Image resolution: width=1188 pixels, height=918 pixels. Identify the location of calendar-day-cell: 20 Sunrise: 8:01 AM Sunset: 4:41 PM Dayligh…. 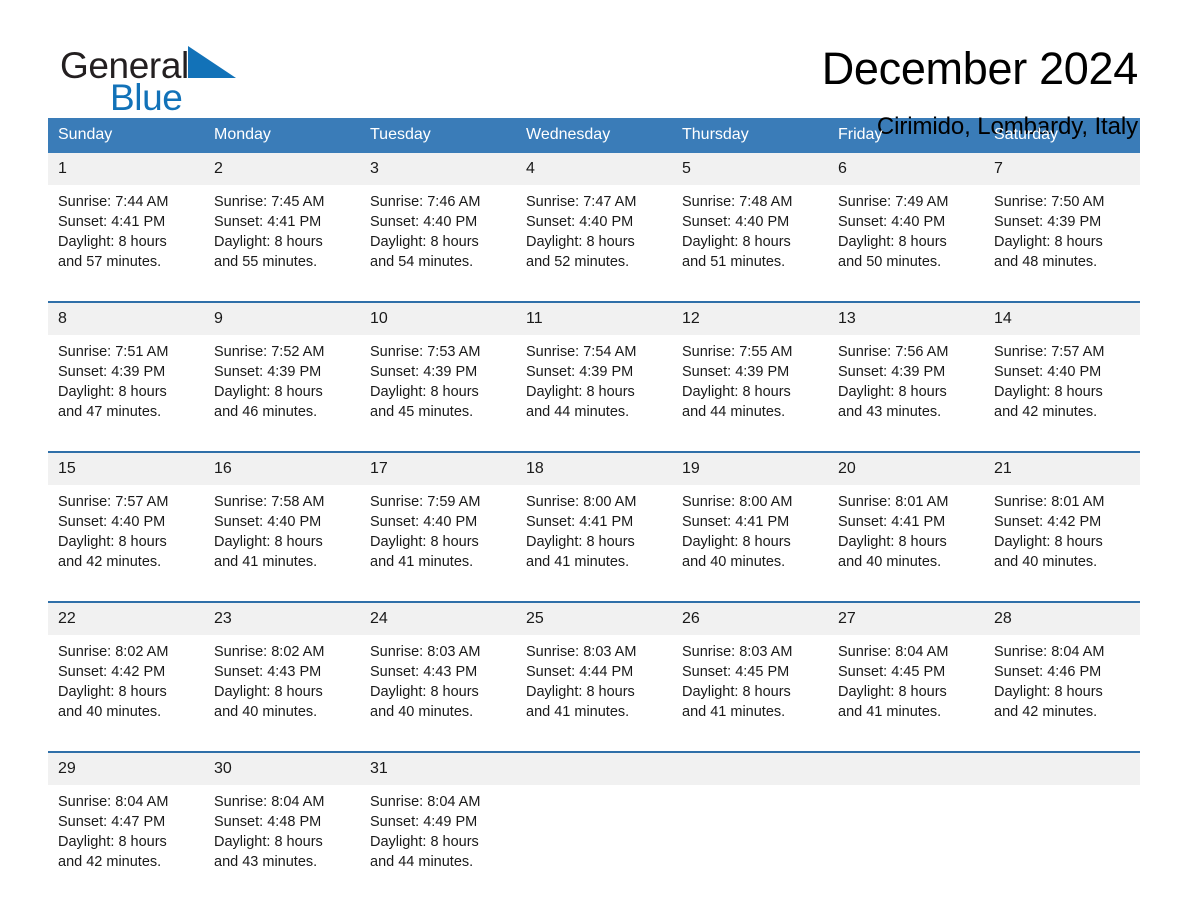
(906, 519).